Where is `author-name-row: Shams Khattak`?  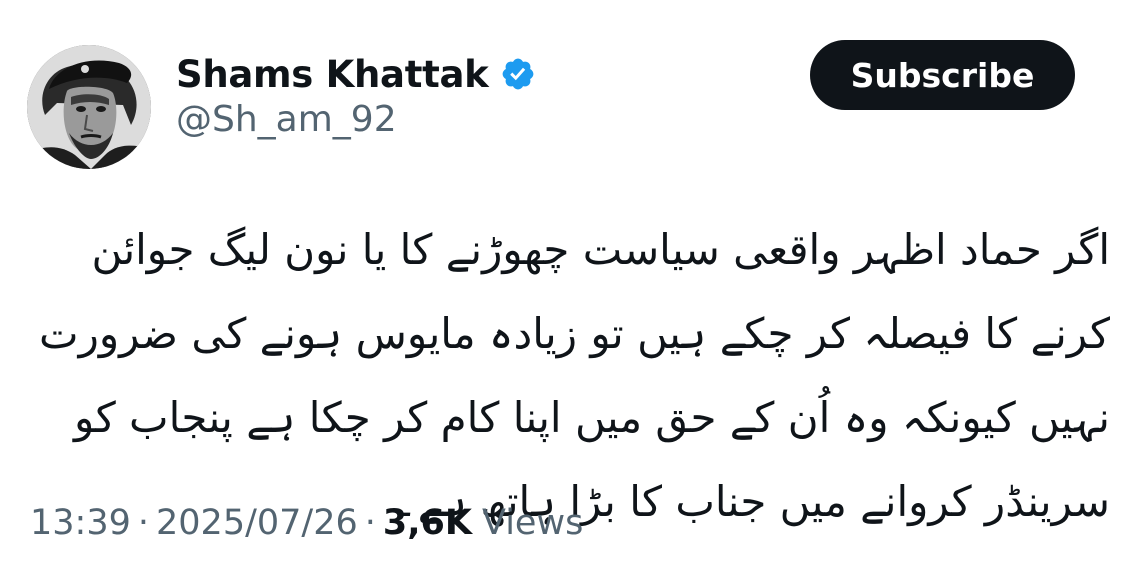
author-name-row: Shams Khattak is located at coordinates (356, 74).